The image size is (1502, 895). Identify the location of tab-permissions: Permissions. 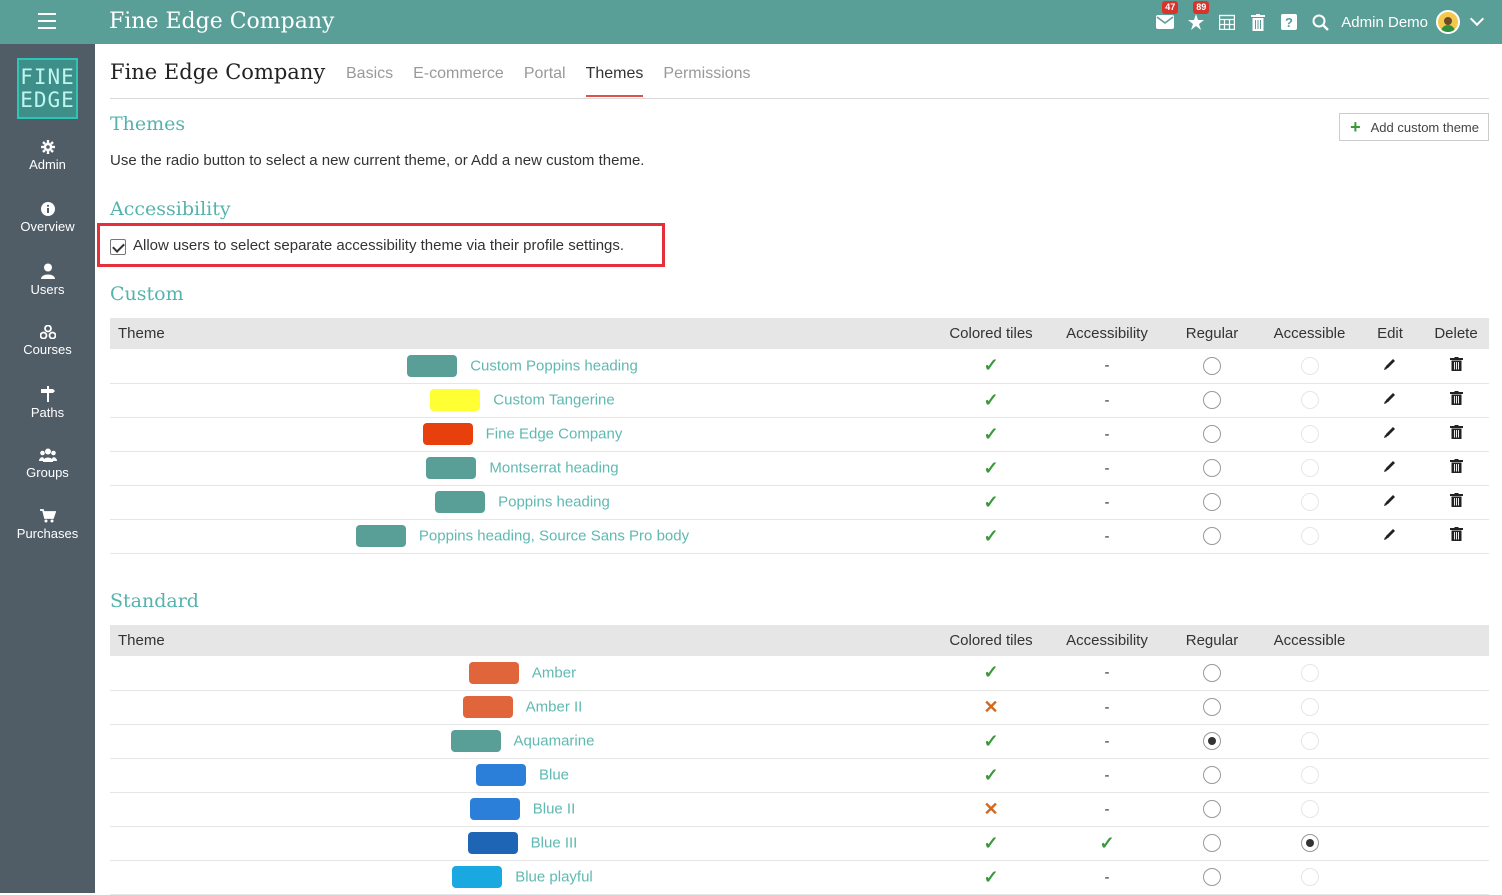
(706, 81).